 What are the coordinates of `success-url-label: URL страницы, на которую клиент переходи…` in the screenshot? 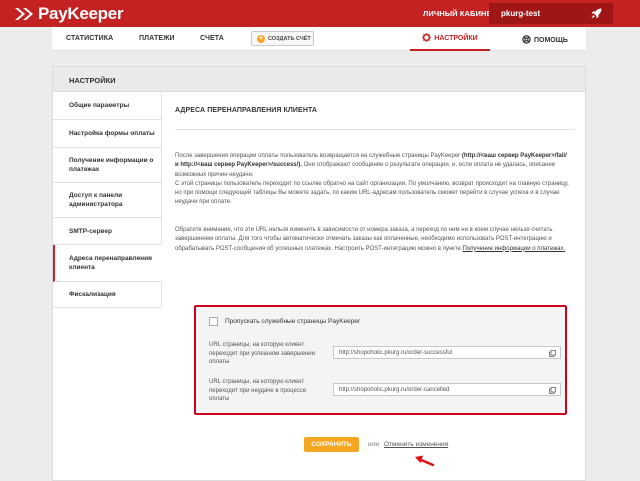 It's located at (262, 353).